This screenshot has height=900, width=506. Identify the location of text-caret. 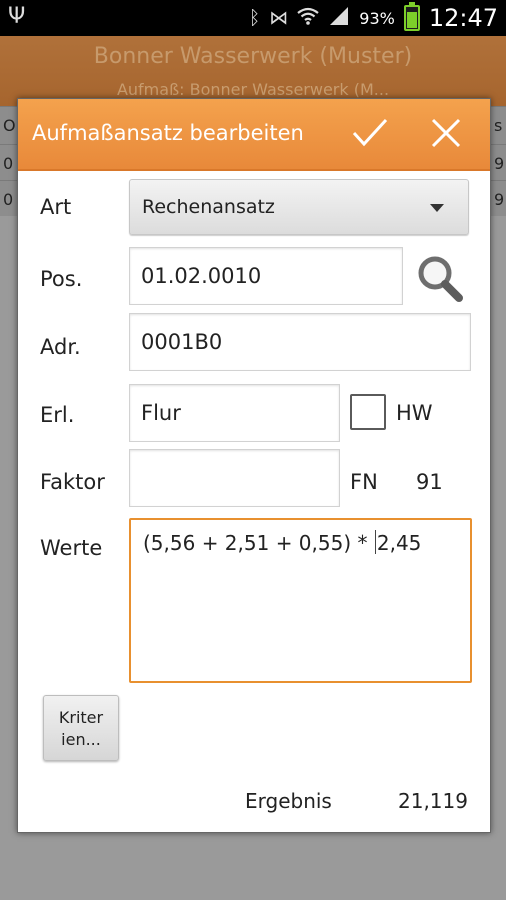
(375, 542).